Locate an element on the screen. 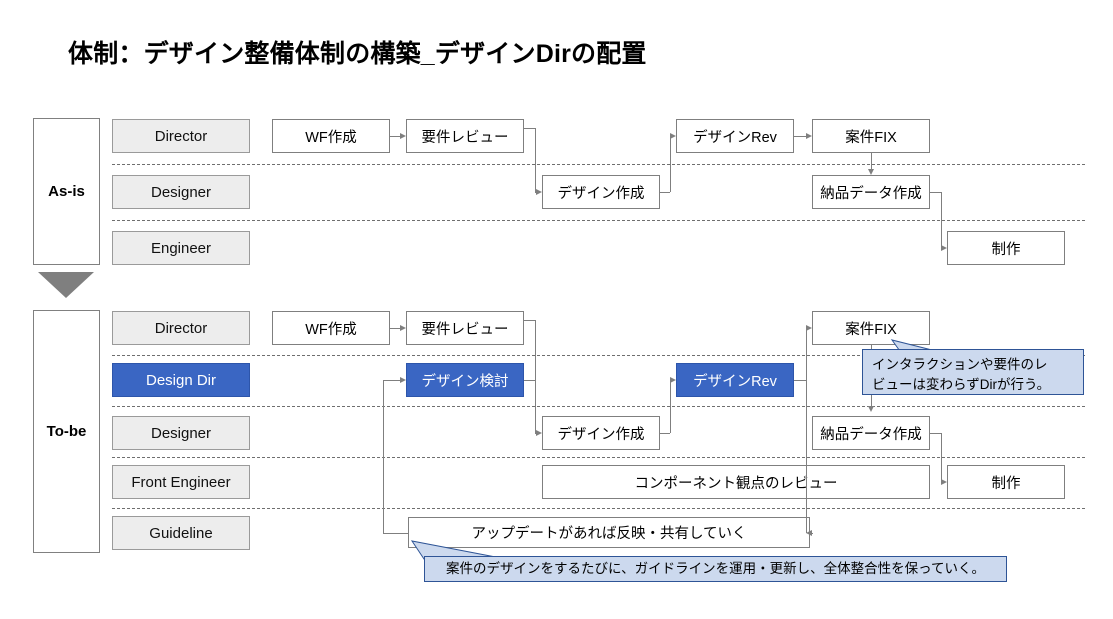 This screenshot has width=1113, height=619. step-to-be-design-sakusei: デザイン作成 is located at coordinates (601, 433).